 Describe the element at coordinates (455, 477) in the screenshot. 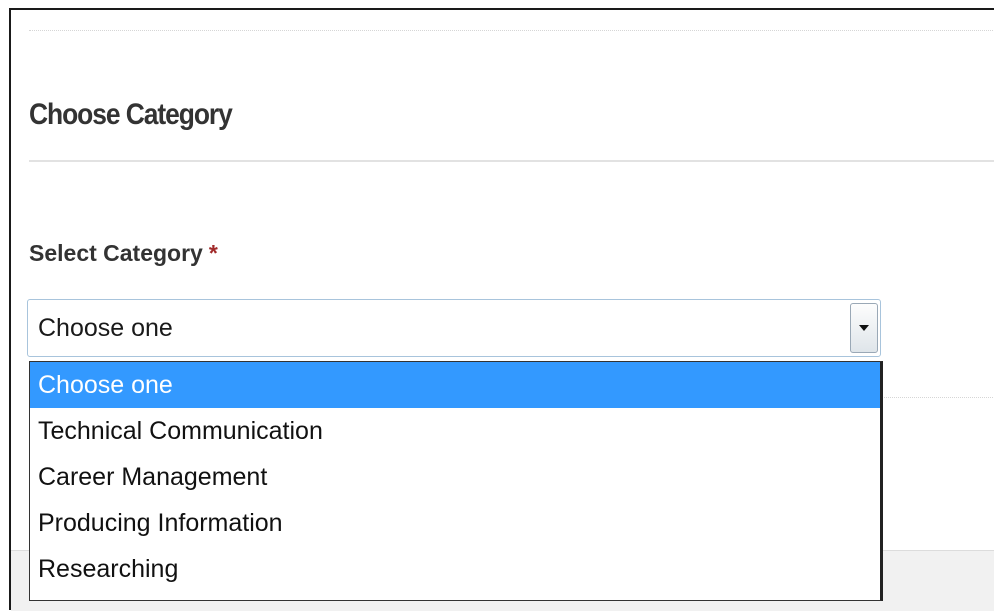

I see `dropdown-option-career-management: Career Management` at that location.